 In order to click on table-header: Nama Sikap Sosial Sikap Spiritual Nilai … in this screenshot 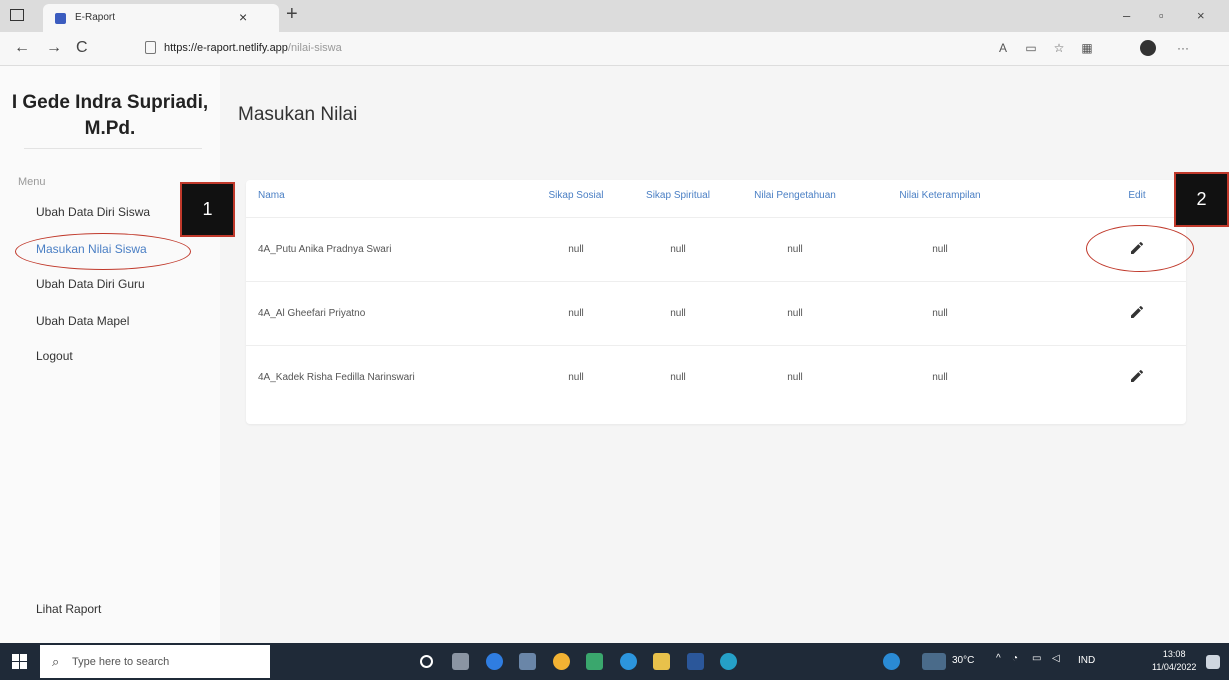, I will do `click(716, 199)`.